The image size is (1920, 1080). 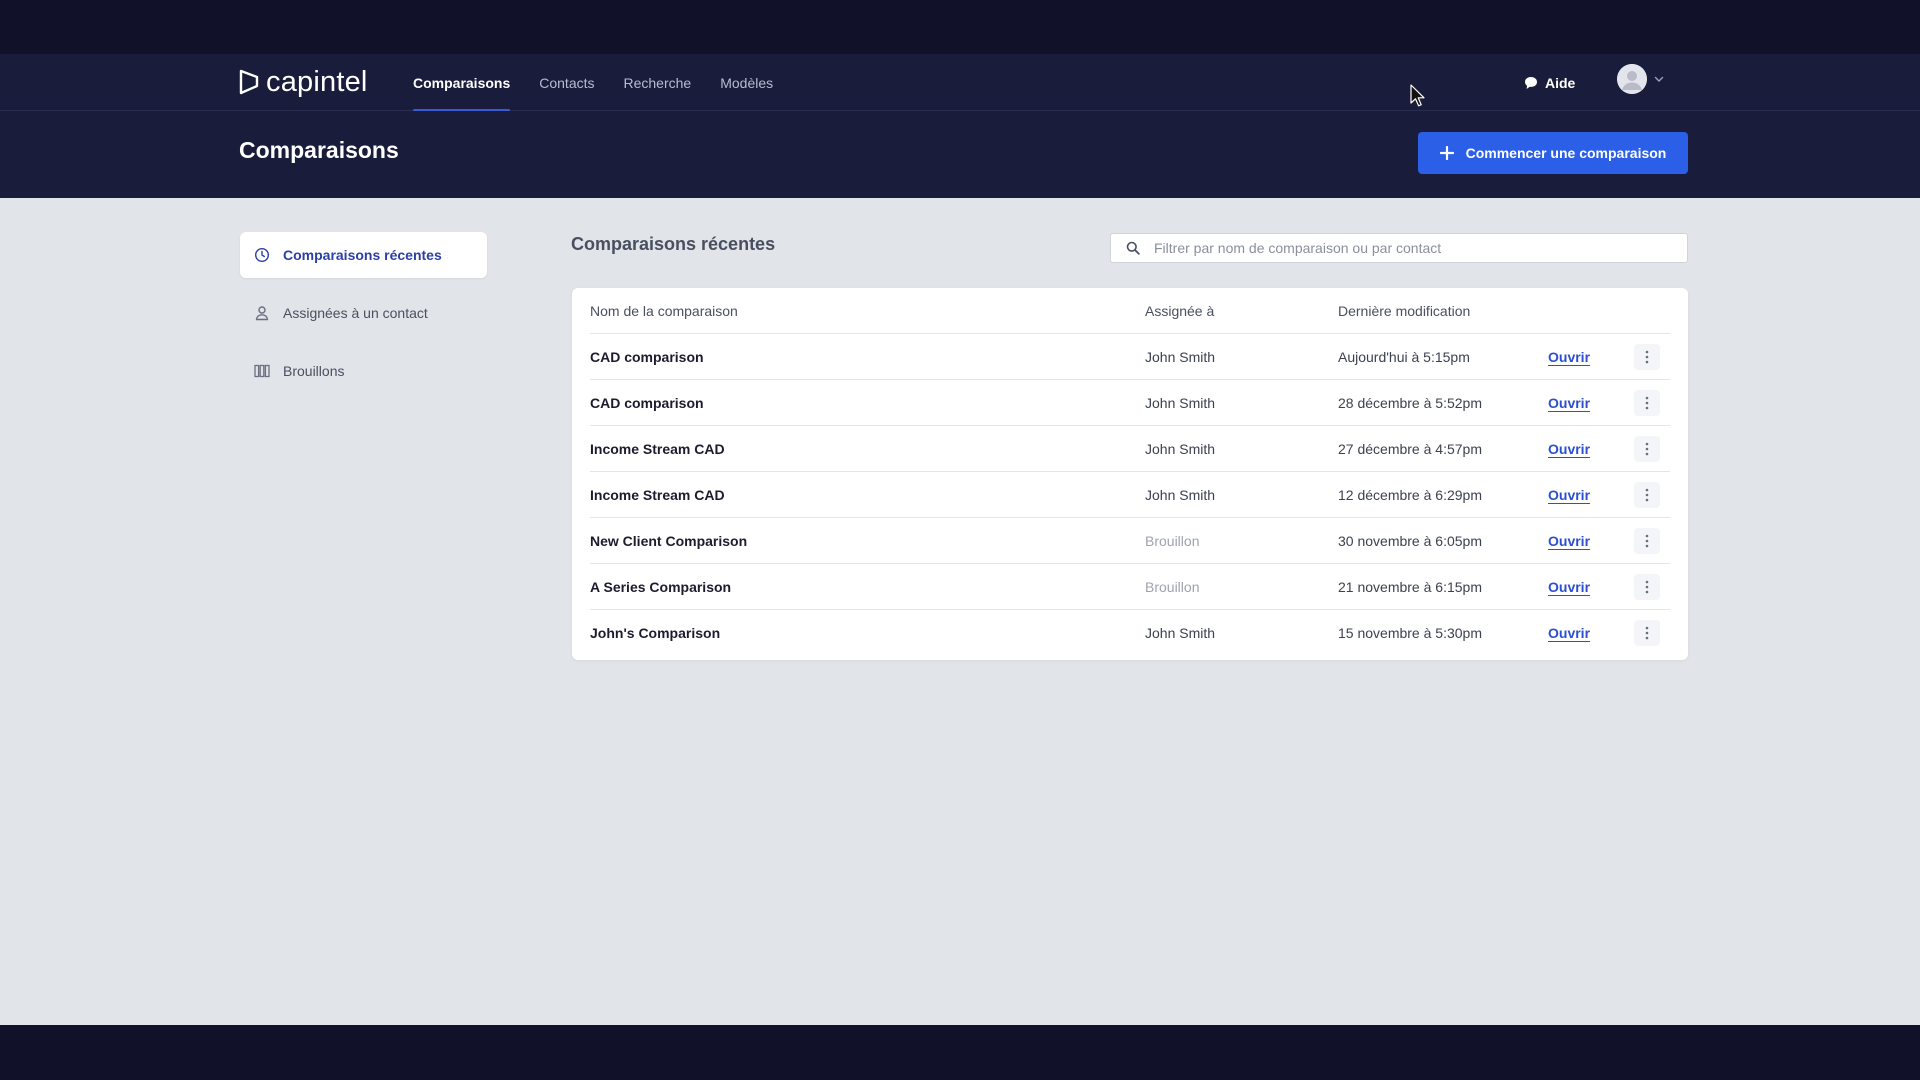 I want to click on nav-link-comparaisons: Comparaisons, so click(x=462, y=83).